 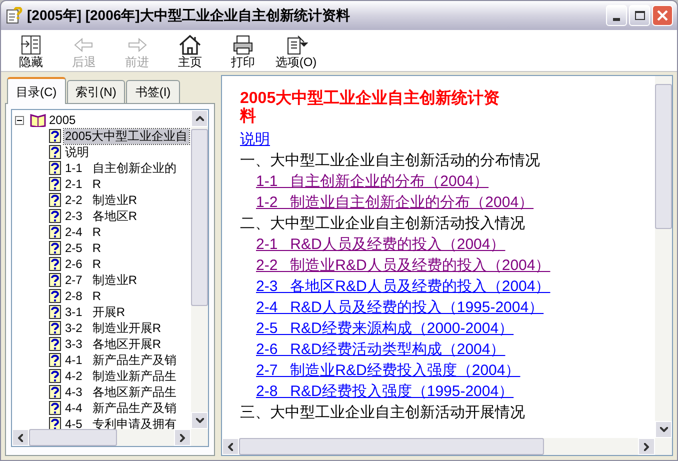 I want to click on tree-item: 2-2 制造业R, so click(x=101, y=200).